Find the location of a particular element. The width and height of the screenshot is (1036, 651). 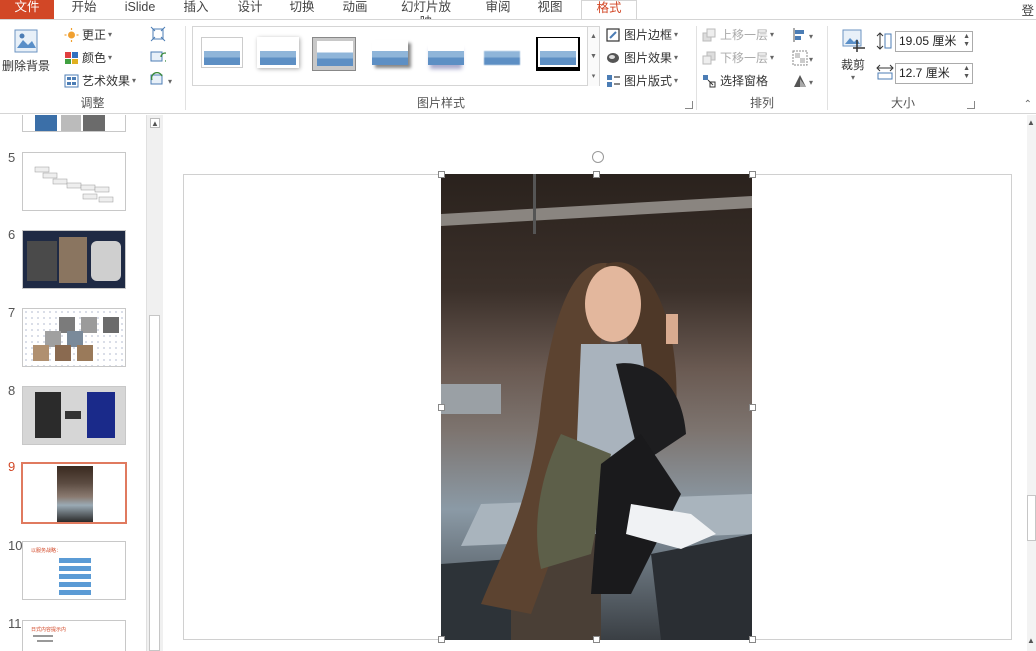

sun-icon is located at coordinates (71, 35).